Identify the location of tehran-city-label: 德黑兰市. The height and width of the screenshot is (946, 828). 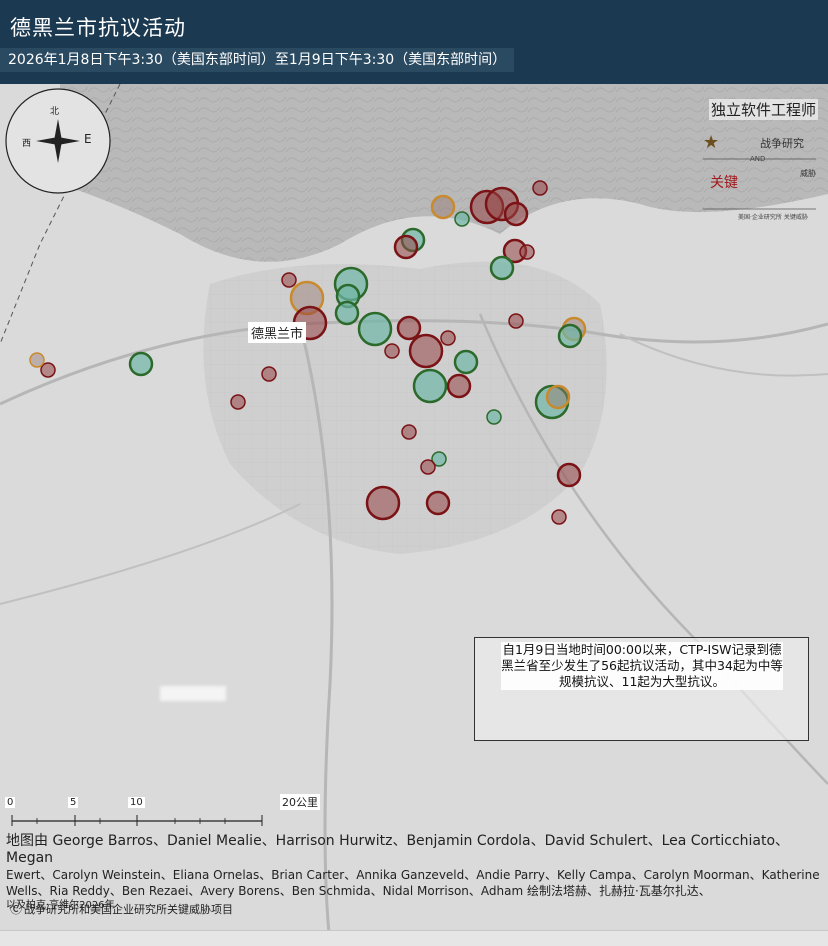
(277, 332).